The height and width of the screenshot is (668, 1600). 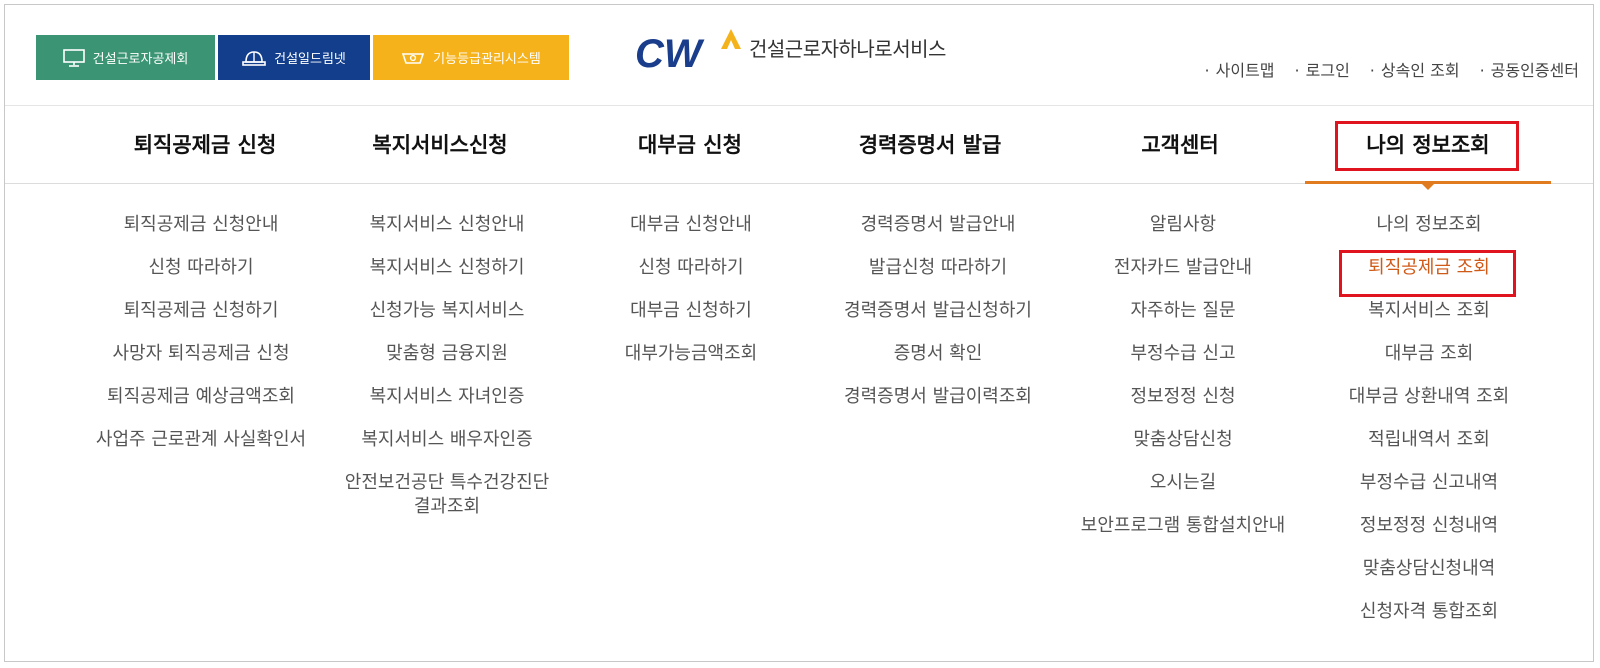 What do you see at coordinates (73, 57) in the screenshot?
I see `monitor-icon` at bounding box center [73, 57].